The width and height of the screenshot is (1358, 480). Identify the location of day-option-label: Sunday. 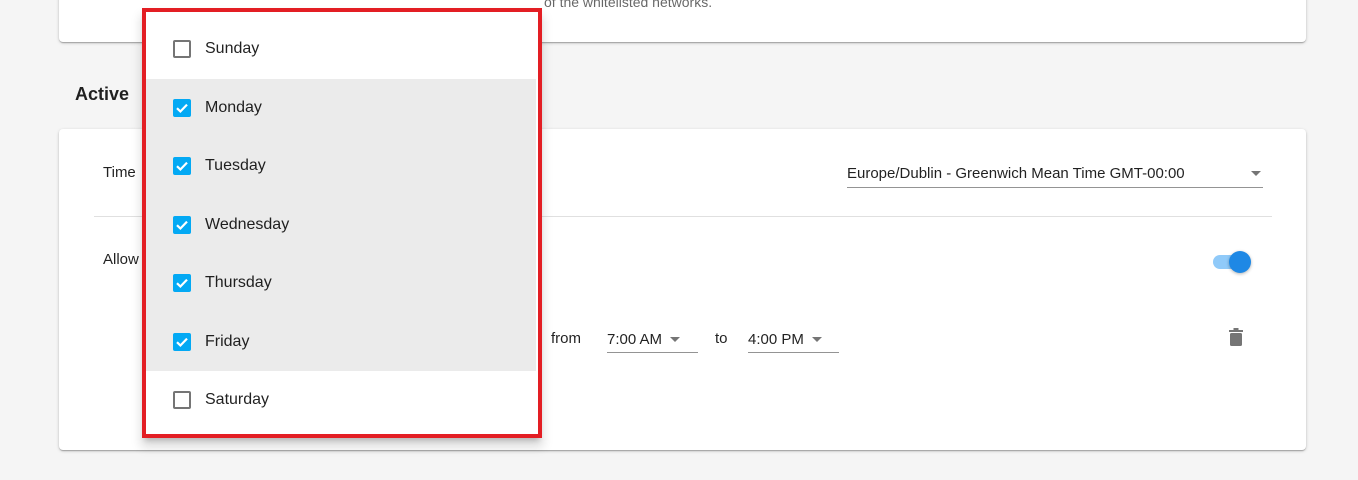
(232, 49).